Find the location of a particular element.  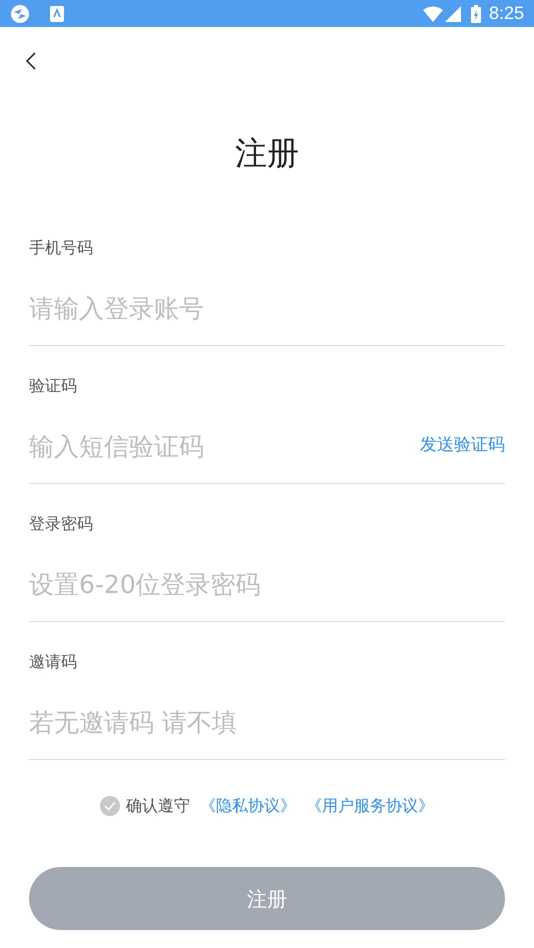

input-field: 设置6-20位登录密码 is located at coordinates (267, 584).